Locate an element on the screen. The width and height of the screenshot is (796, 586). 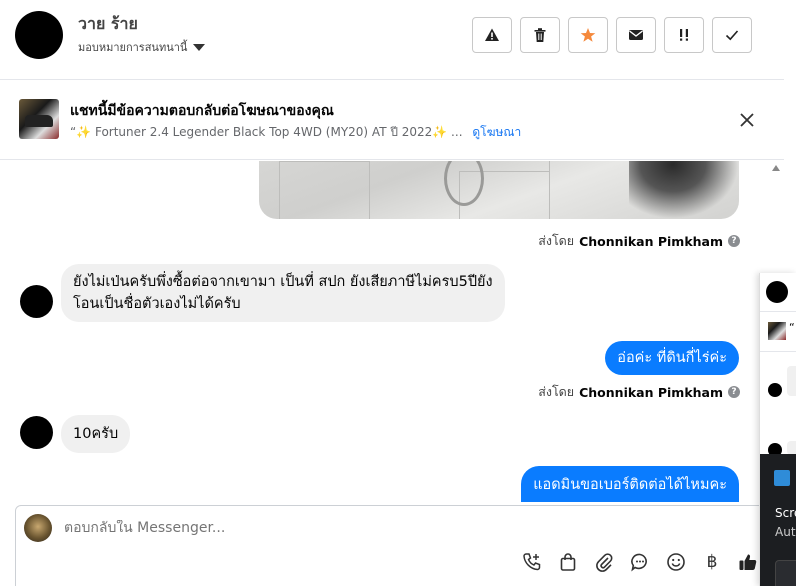
popup-avatar is located at coordinates (777, 292).